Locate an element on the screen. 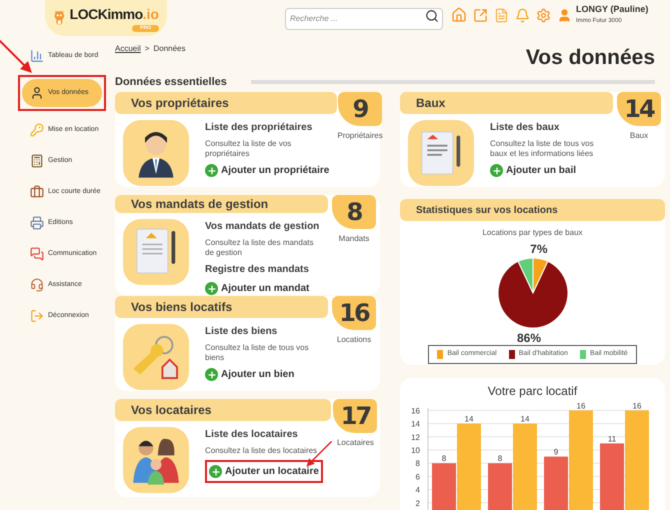 This screenshot has height=510, width=670. user-name: LONGY (Pauline) is located at coordinates (612, 9).